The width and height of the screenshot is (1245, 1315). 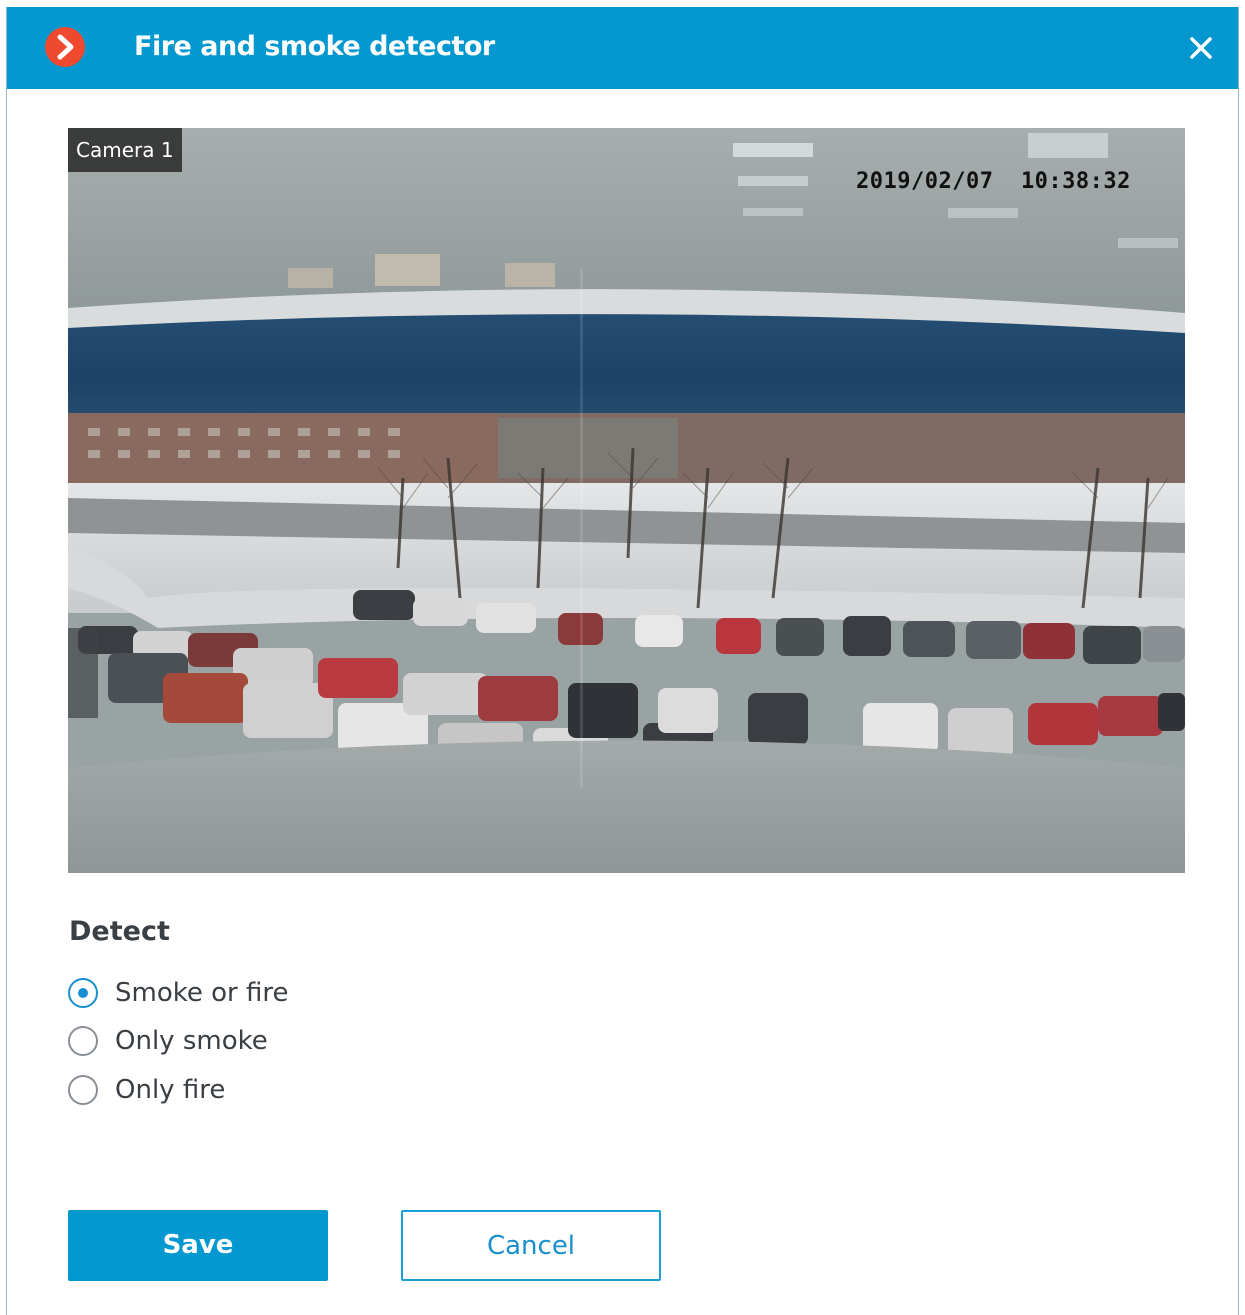 What do you see at coordinates (65, 47) in the screenshot?
I see `app-logo-icon` at bounding box center [65, 47].